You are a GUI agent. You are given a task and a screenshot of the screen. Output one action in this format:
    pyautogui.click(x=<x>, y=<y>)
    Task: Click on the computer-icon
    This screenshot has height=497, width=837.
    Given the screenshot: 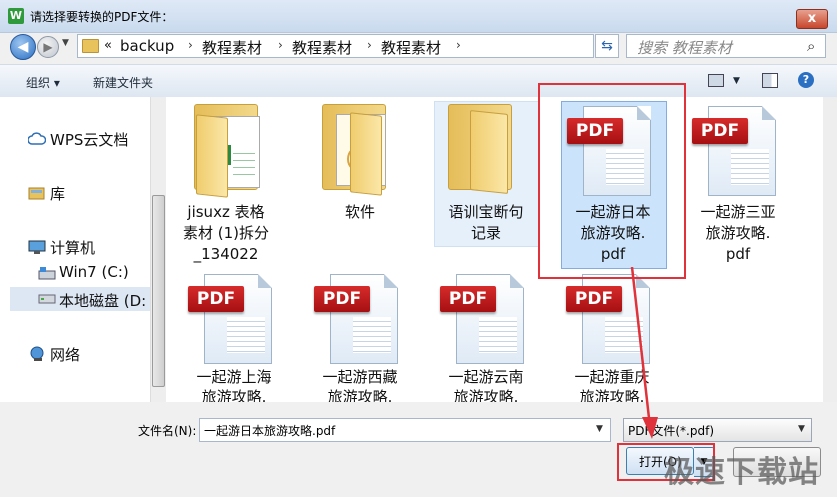 What is the action you would take?
    pyautogui.click(x=37, y=249)
    